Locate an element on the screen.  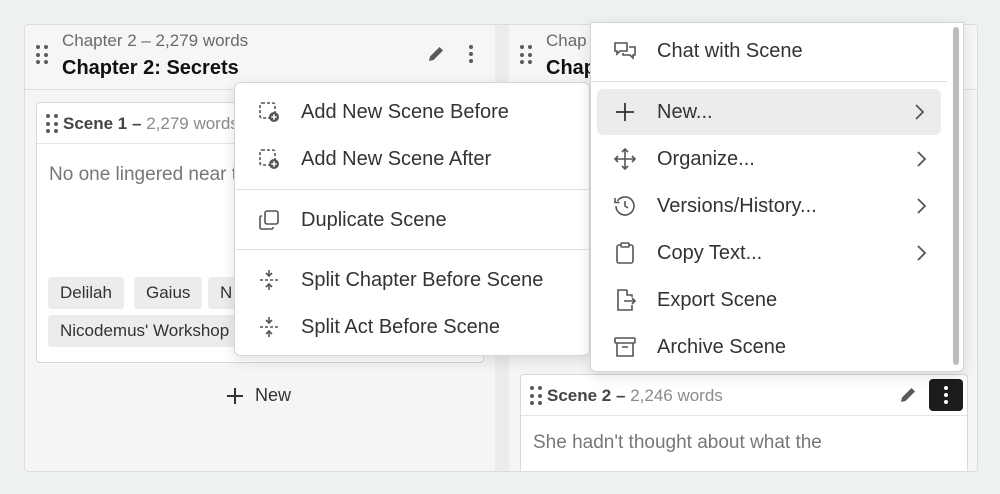
history-icon is located at coordinates (624, 206).